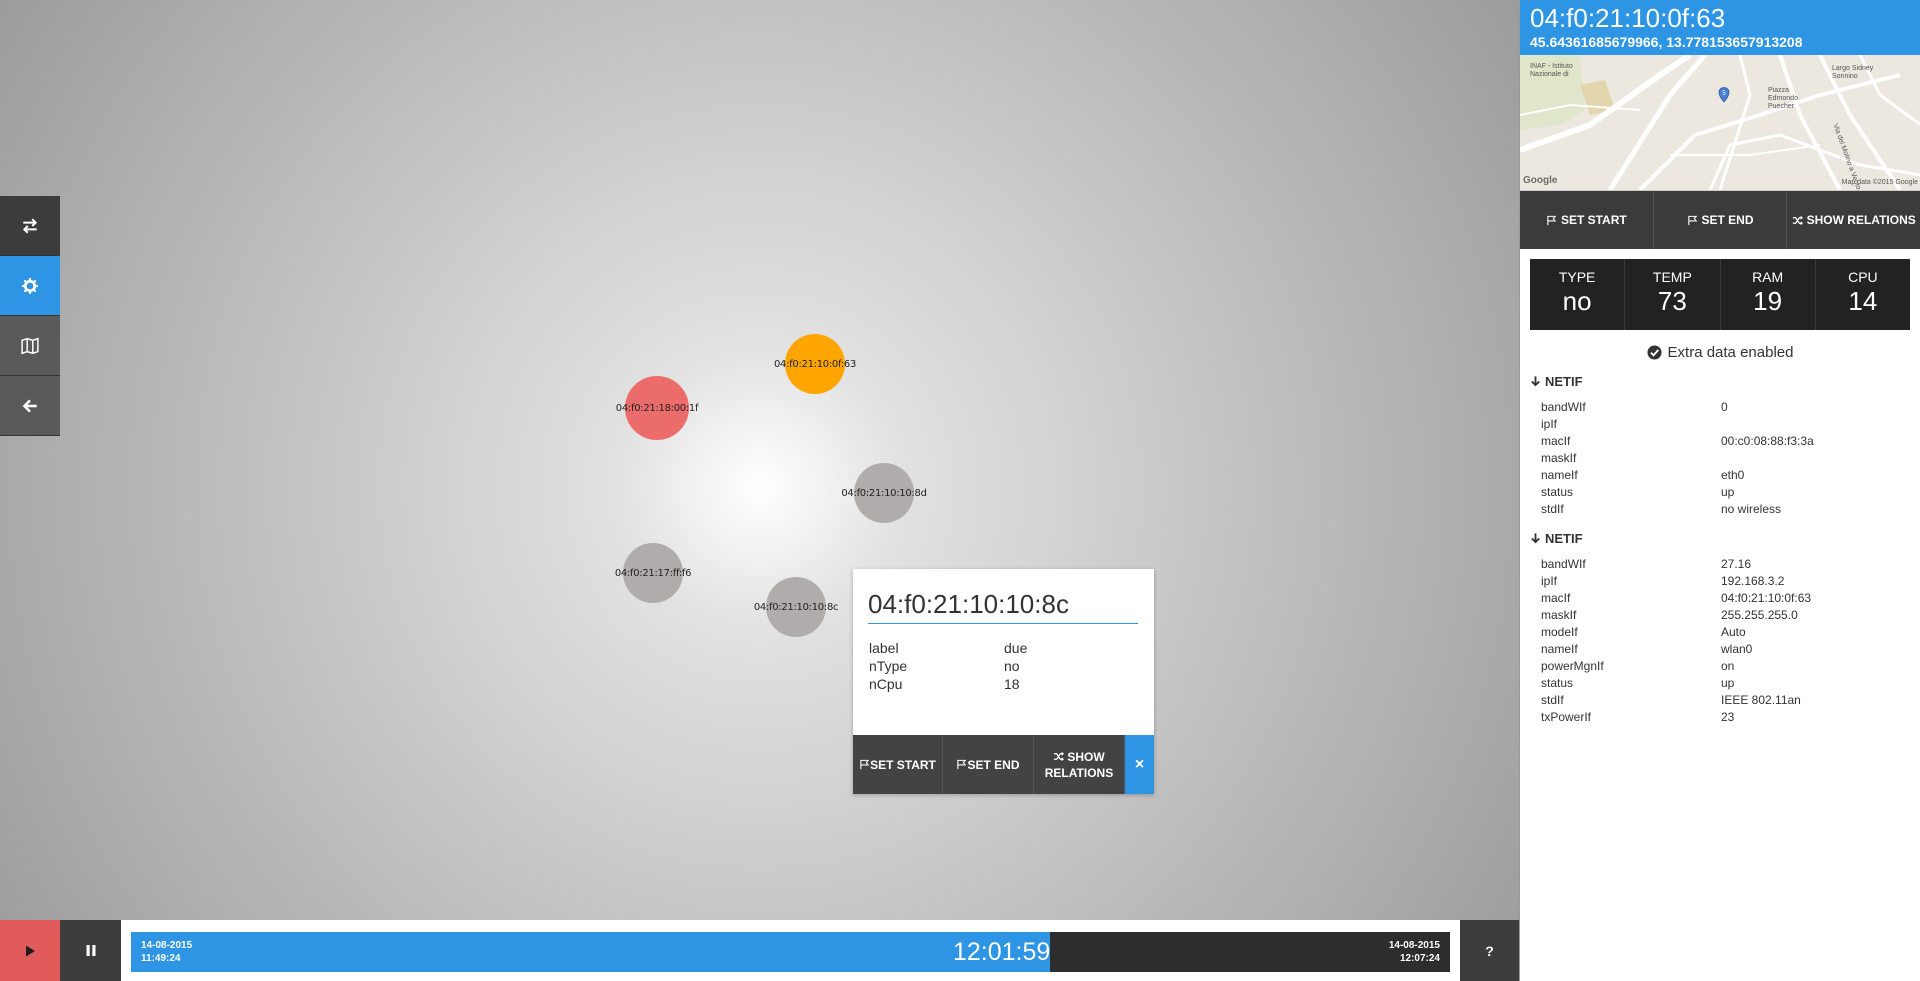 This screenshot has width=1920, height=981. I want to click on stat-temp: TEMP 73, so click(1673, 294).